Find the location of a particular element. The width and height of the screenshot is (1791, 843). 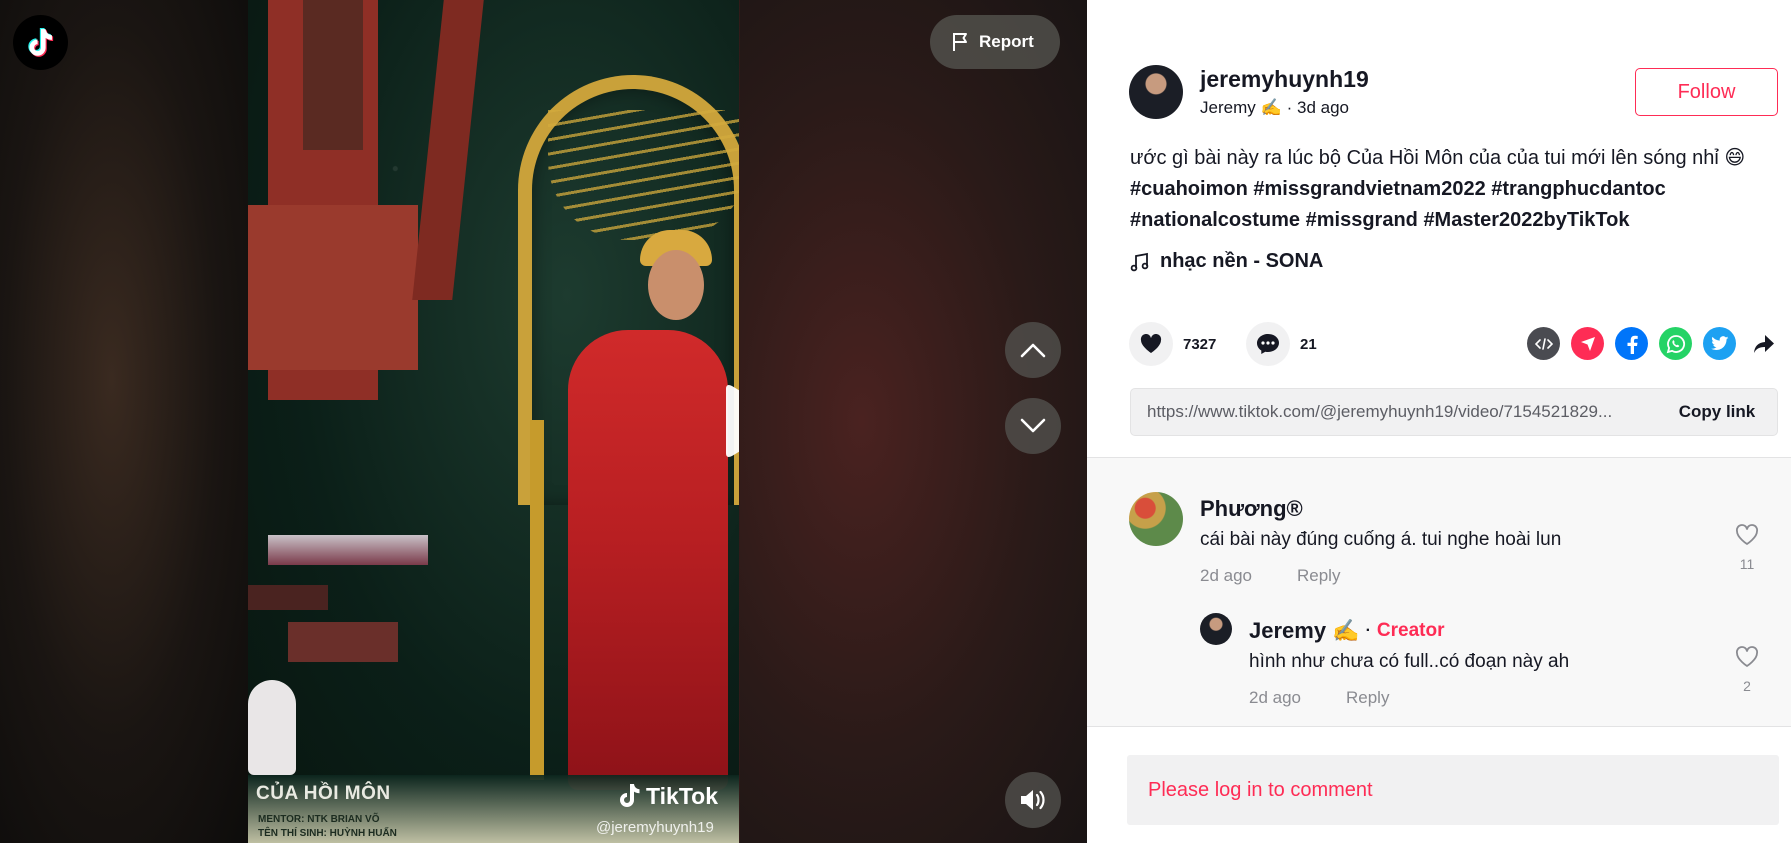

share-arrow-icon is located at coordinates (1763, 343).